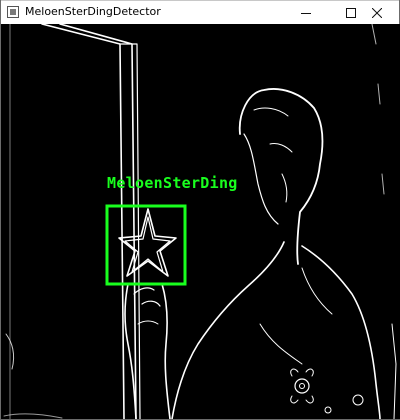  What do you see at coordinates (281, 176) in the screenshot?
I see `person-outline` at bounding box center [281, 176].